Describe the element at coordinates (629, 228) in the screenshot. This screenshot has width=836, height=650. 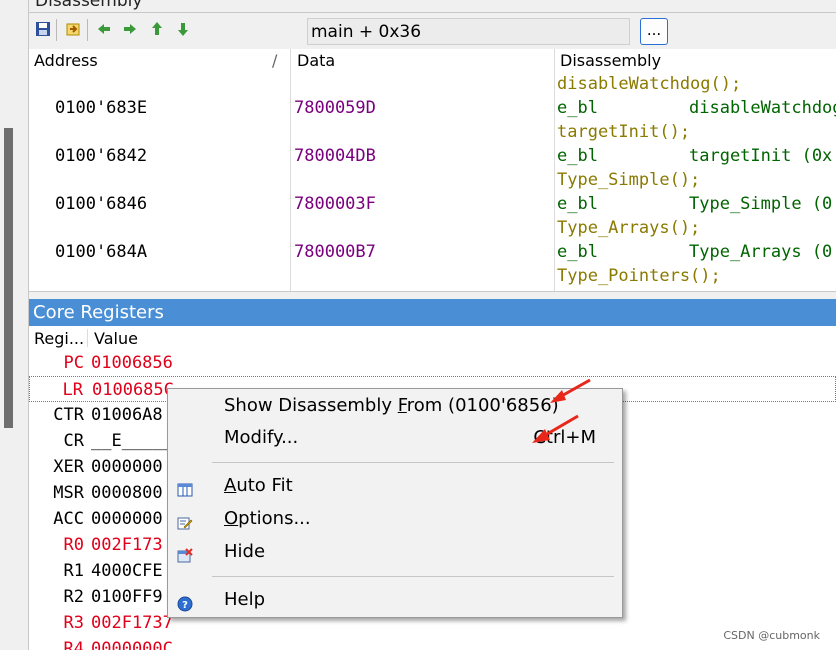
I see `source-line: Type_Arrays();` at that location.